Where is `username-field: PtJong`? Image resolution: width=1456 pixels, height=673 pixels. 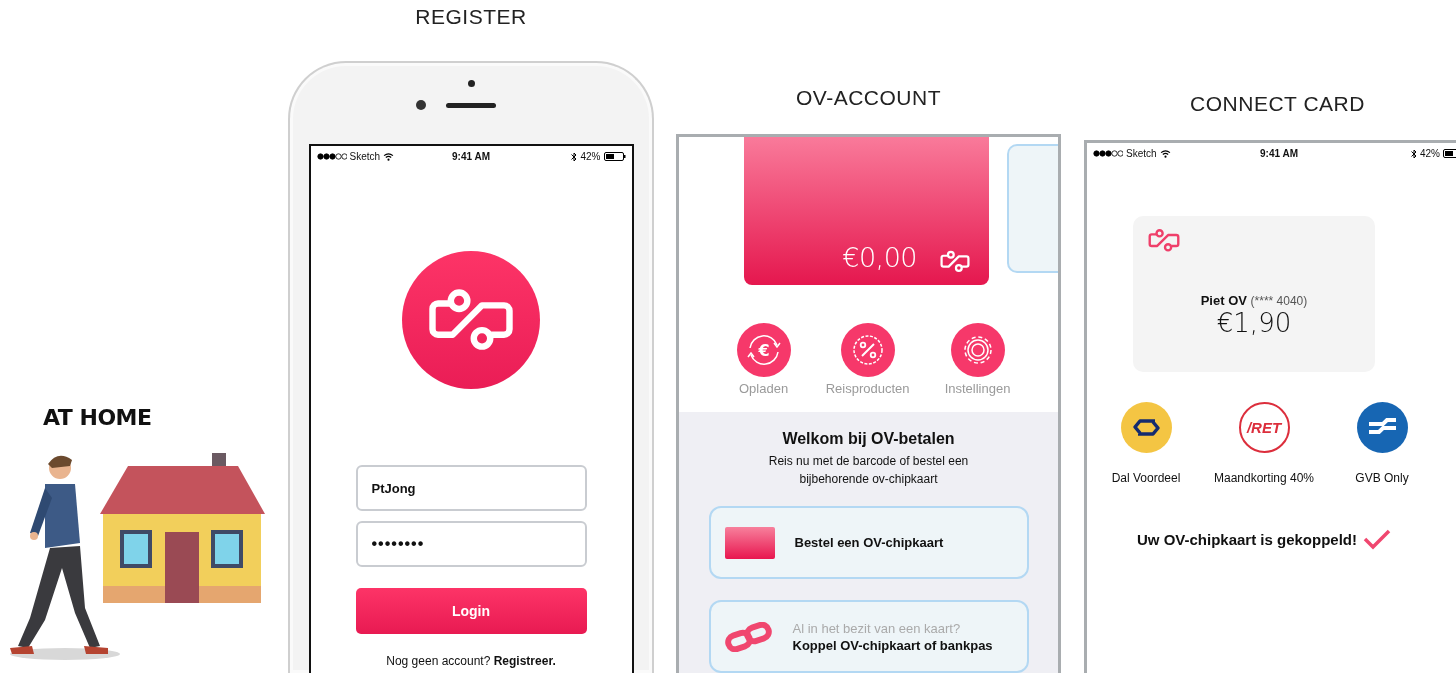
username-field: PtJong is located at coordinates (471, 488).